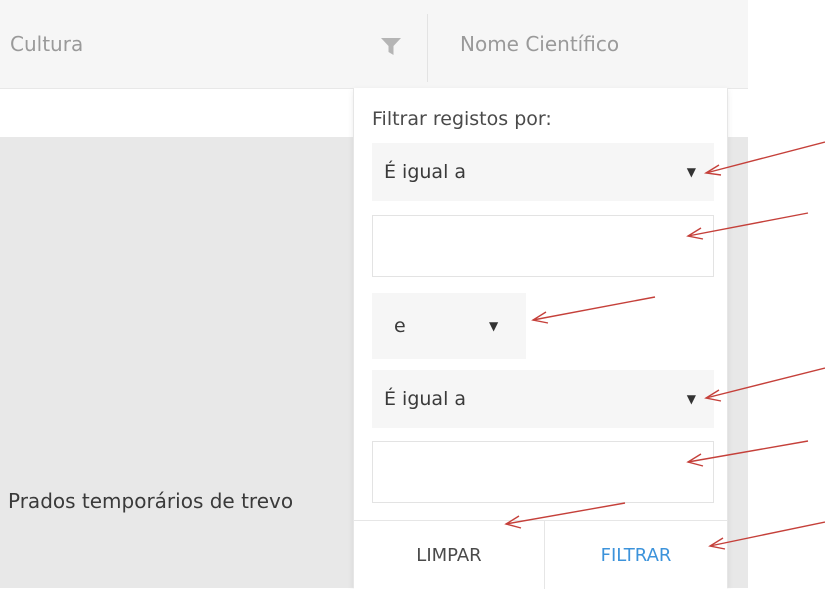  Describe the element at coordinates (425, 172) in the screenshot. I see `first-operator-value: É igual a` at that location.